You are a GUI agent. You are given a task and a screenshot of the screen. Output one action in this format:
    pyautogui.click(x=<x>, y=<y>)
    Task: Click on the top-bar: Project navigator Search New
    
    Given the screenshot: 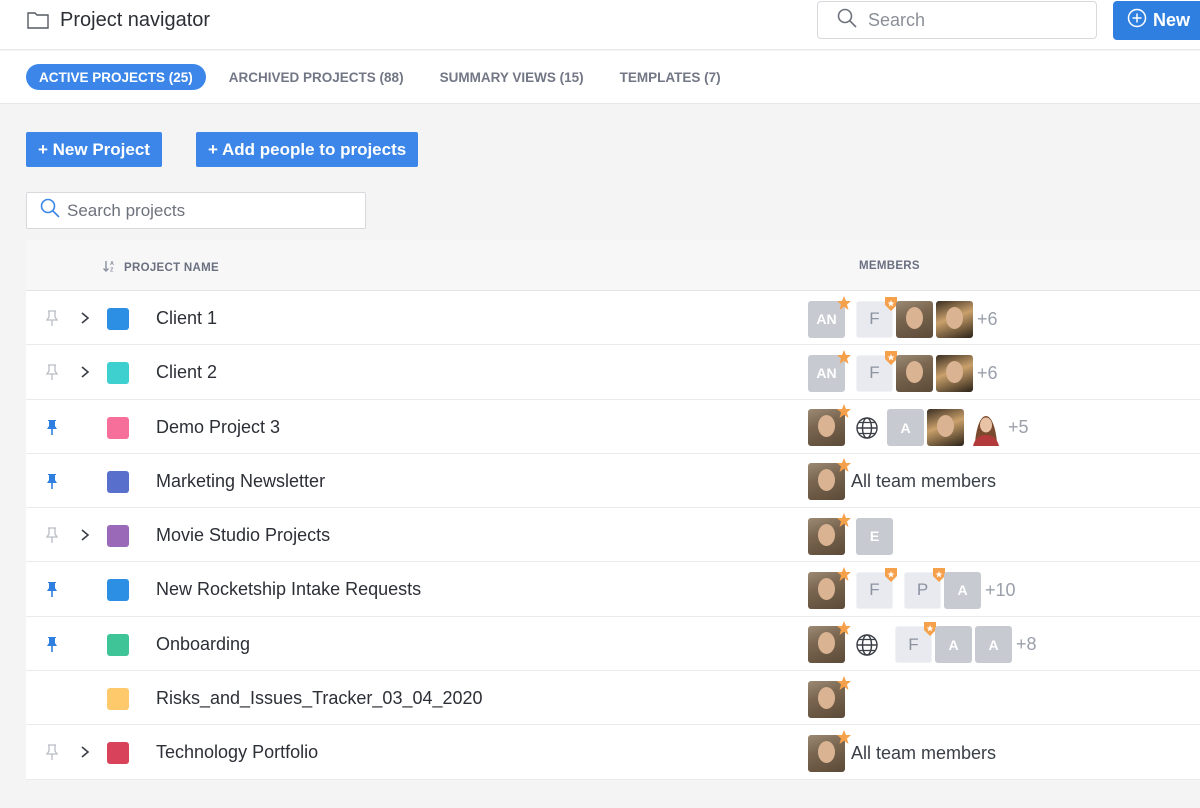 What is the action you would take?
    pyautogui.click(x=600, y=25)
    